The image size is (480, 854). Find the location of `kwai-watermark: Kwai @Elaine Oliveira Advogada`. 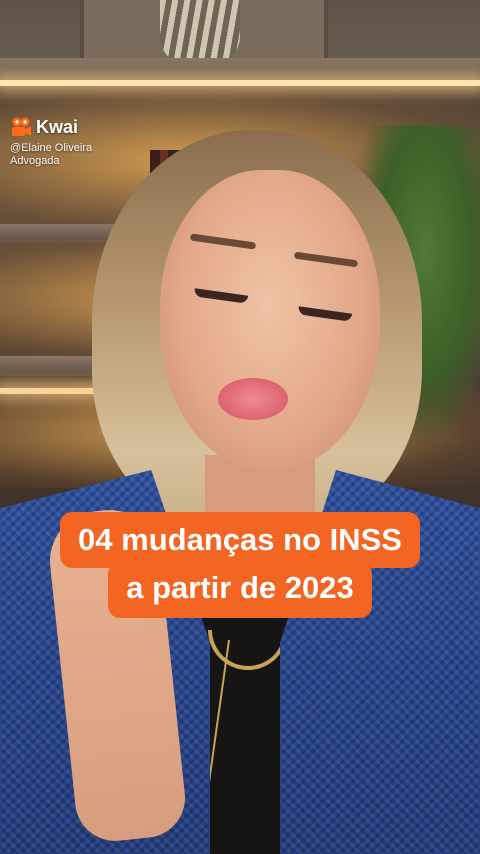

kwai-watermark: Kwai @Elaine Oliveira Advogada is located at coordinates (51, 142).